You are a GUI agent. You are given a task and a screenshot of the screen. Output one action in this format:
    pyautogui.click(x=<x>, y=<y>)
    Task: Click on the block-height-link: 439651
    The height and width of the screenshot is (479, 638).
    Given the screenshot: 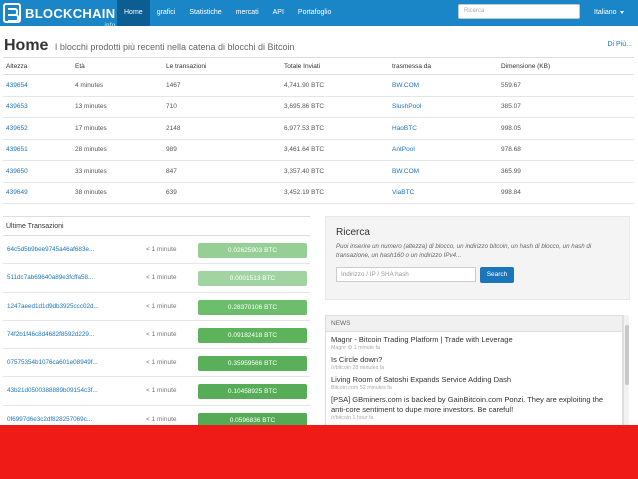 What is the action you would take?
    pyautogui.click(x=17, y=149)
    